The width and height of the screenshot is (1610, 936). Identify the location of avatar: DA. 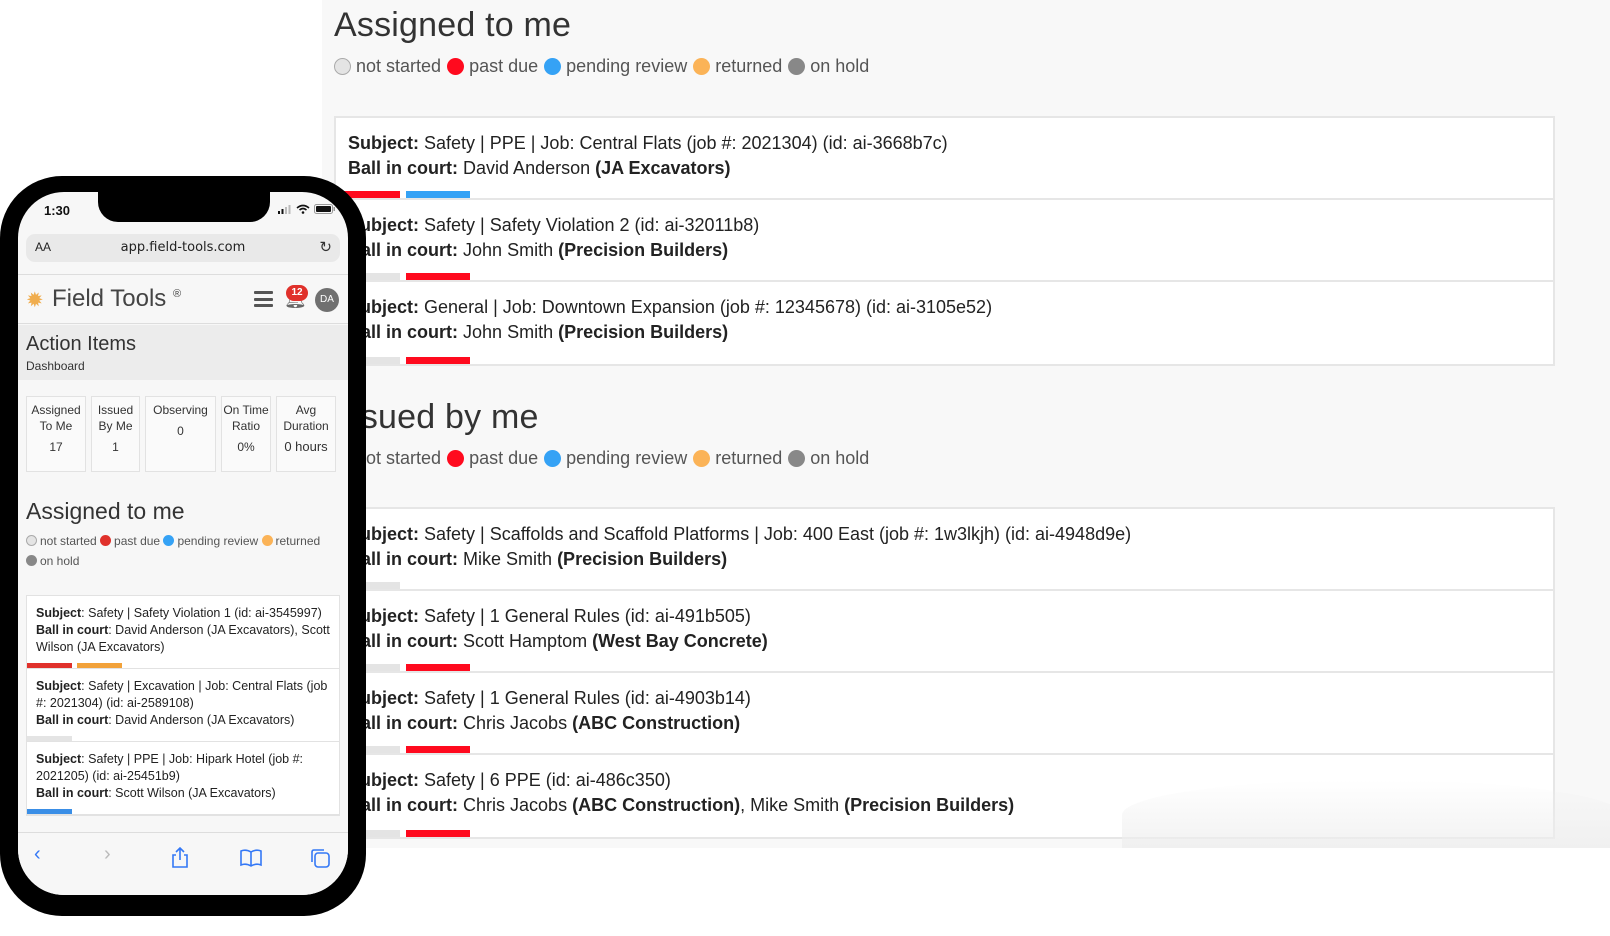
(327, 300).